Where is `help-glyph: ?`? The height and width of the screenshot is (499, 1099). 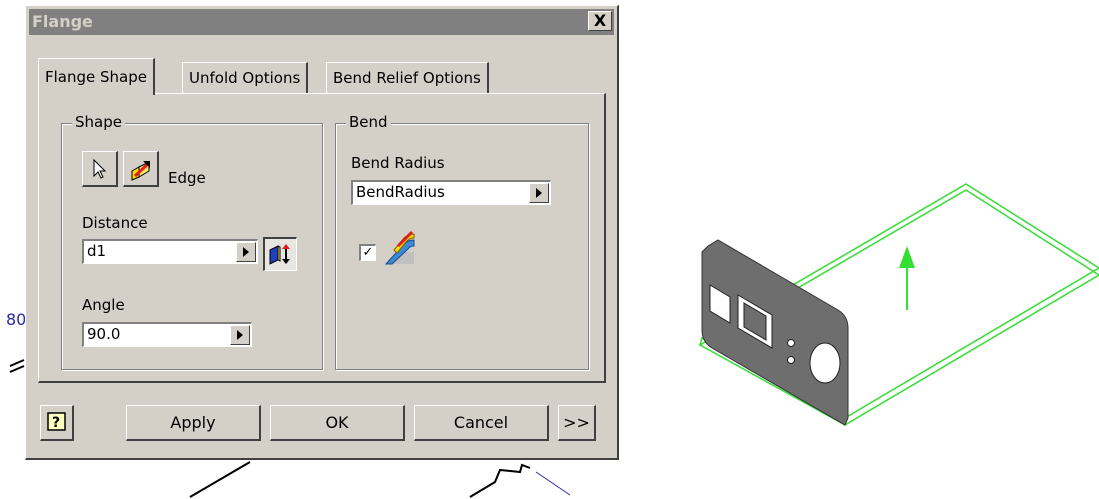 help-glyph: ? is located at coordinates (56, 423).